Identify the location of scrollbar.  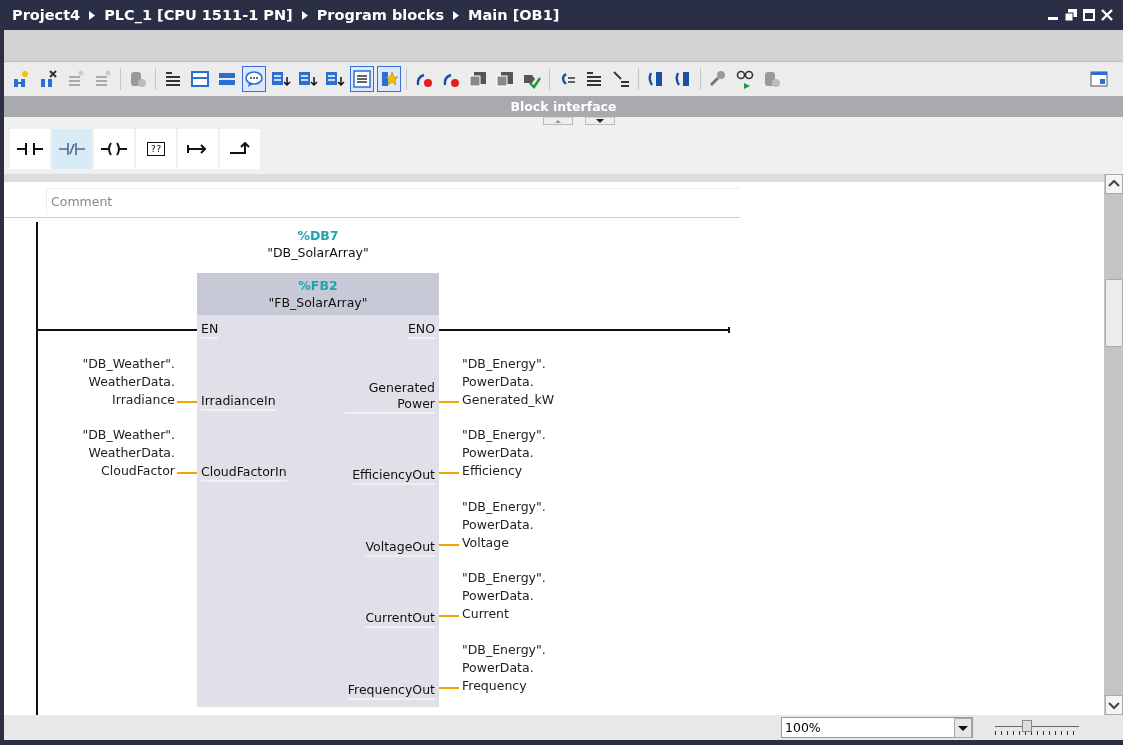
(1113, 444).